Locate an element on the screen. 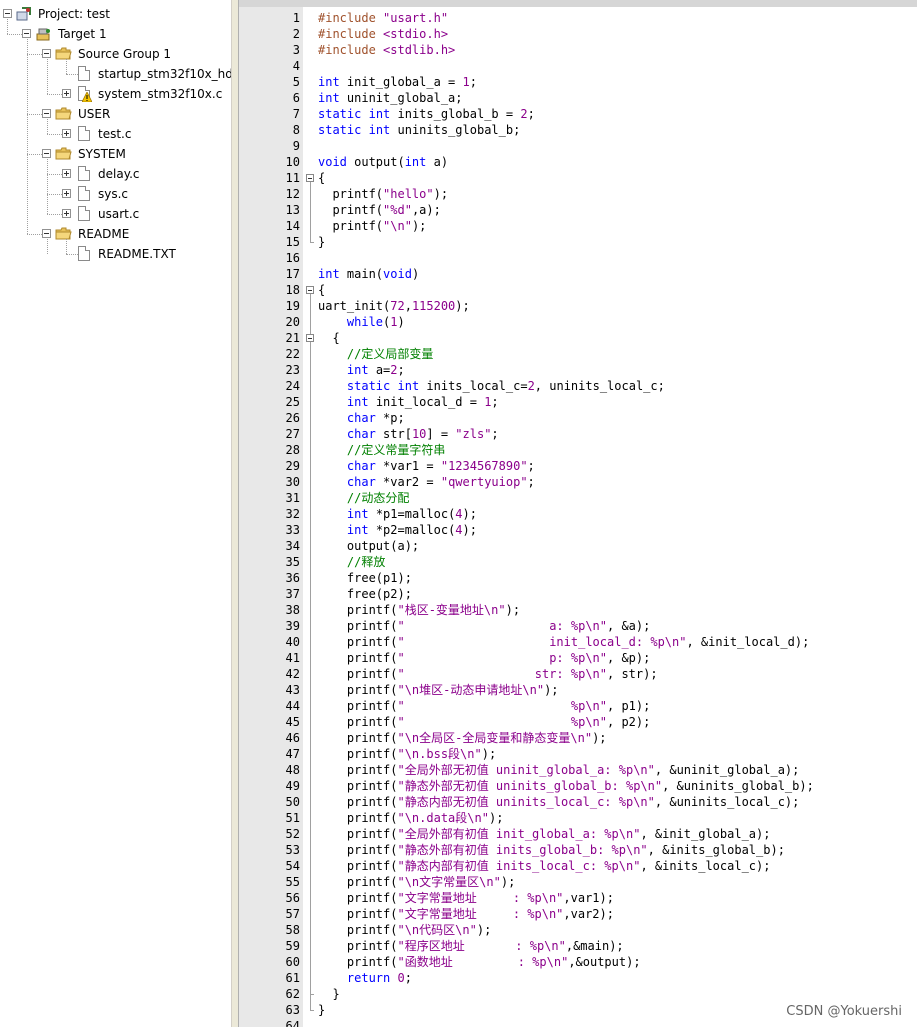  code-token: printf( is located at coordinates (351, 226).